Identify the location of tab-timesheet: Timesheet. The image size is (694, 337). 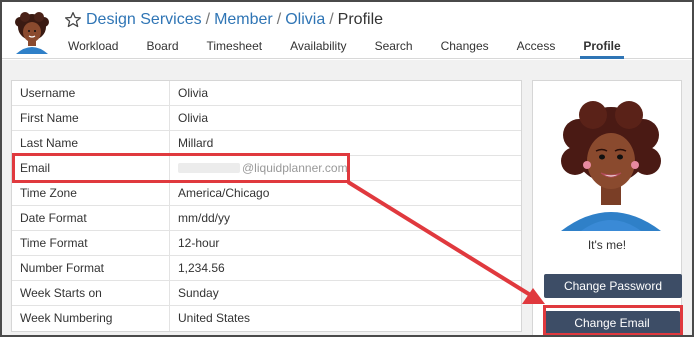
(235, 48).